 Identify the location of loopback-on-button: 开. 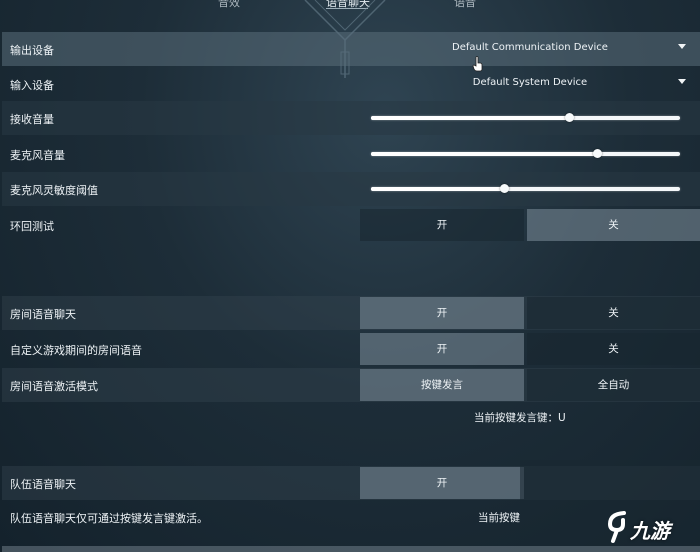
(442, 225).